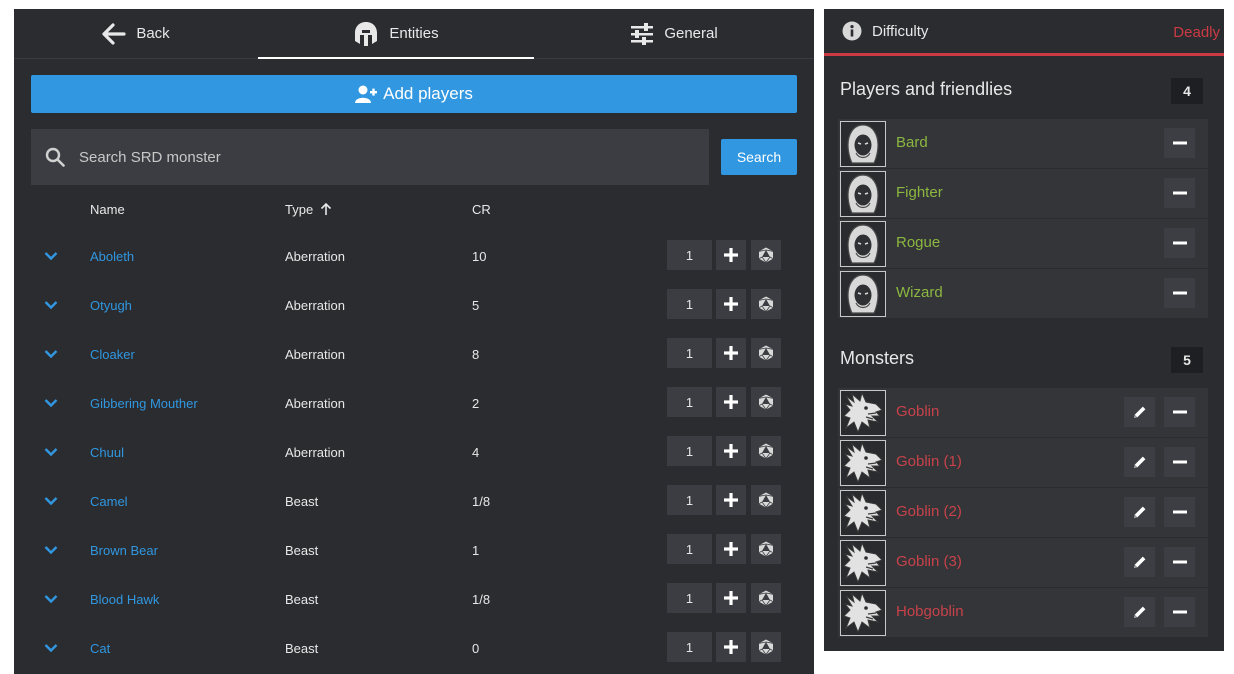 This screenshot has width=1234, height=674. What do you see at coordinates (315, 305) in the screenshot?
I see `monster-type: Aberration` at bounding box center [315, 305].